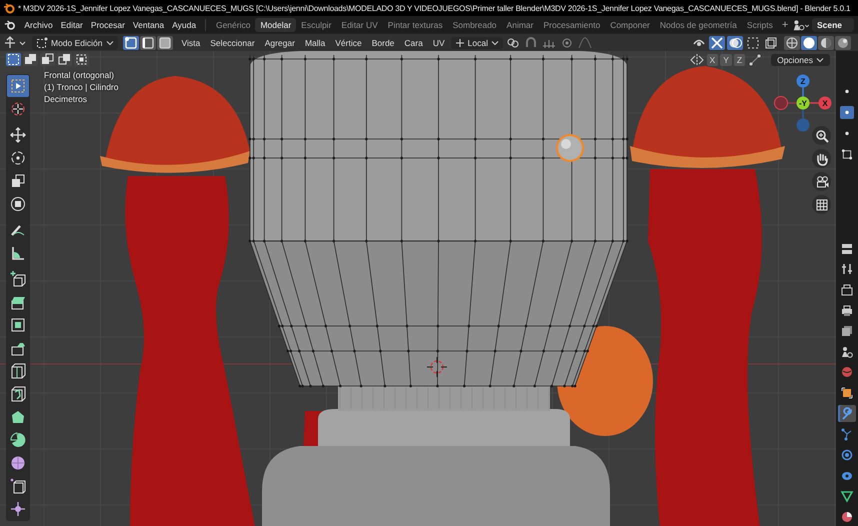  I want to click on edge-select-button, so click(148, 43).